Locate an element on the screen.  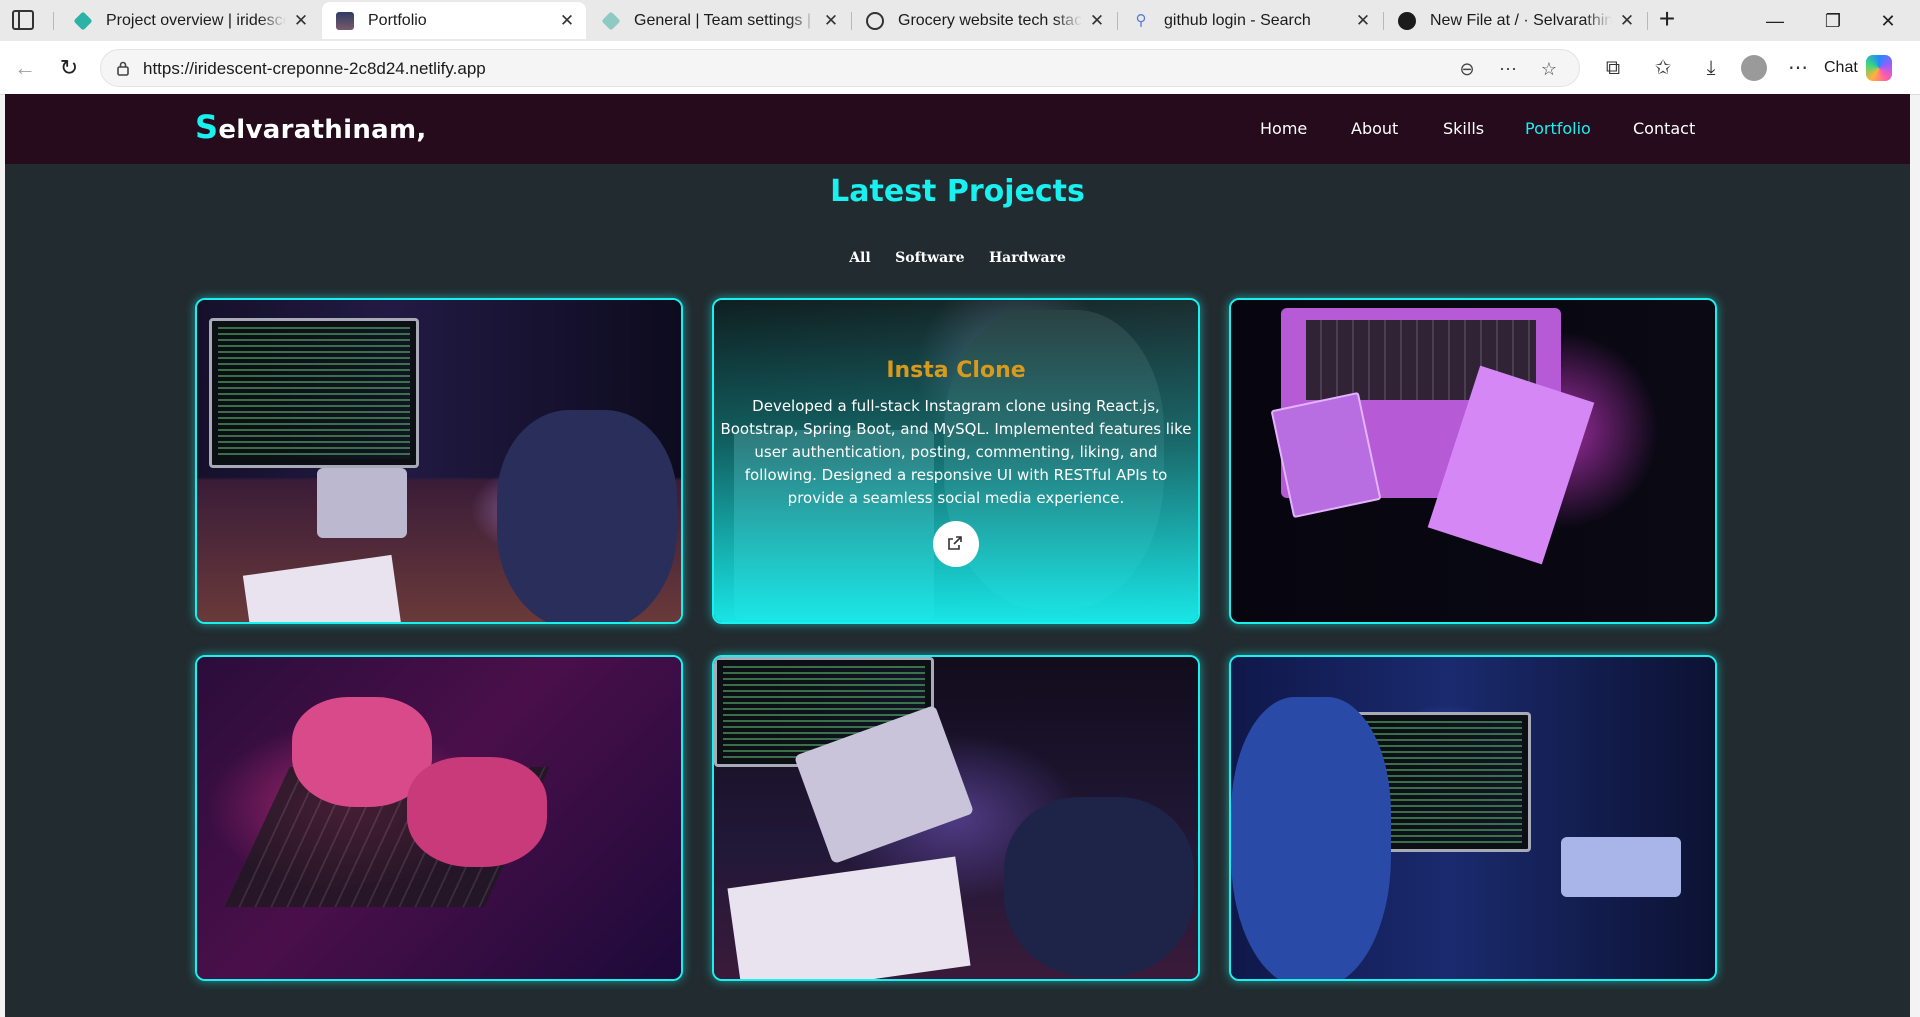
tab-github-search: ⚲ github login - Search ✕ is located at coordinates (1250, 20).